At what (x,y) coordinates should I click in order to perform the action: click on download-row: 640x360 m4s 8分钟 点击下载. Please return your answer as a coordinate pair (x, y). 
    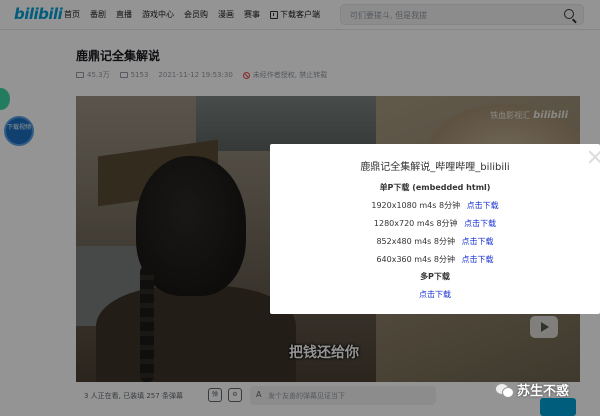
    Looking at the image, I should click on (435, 259).